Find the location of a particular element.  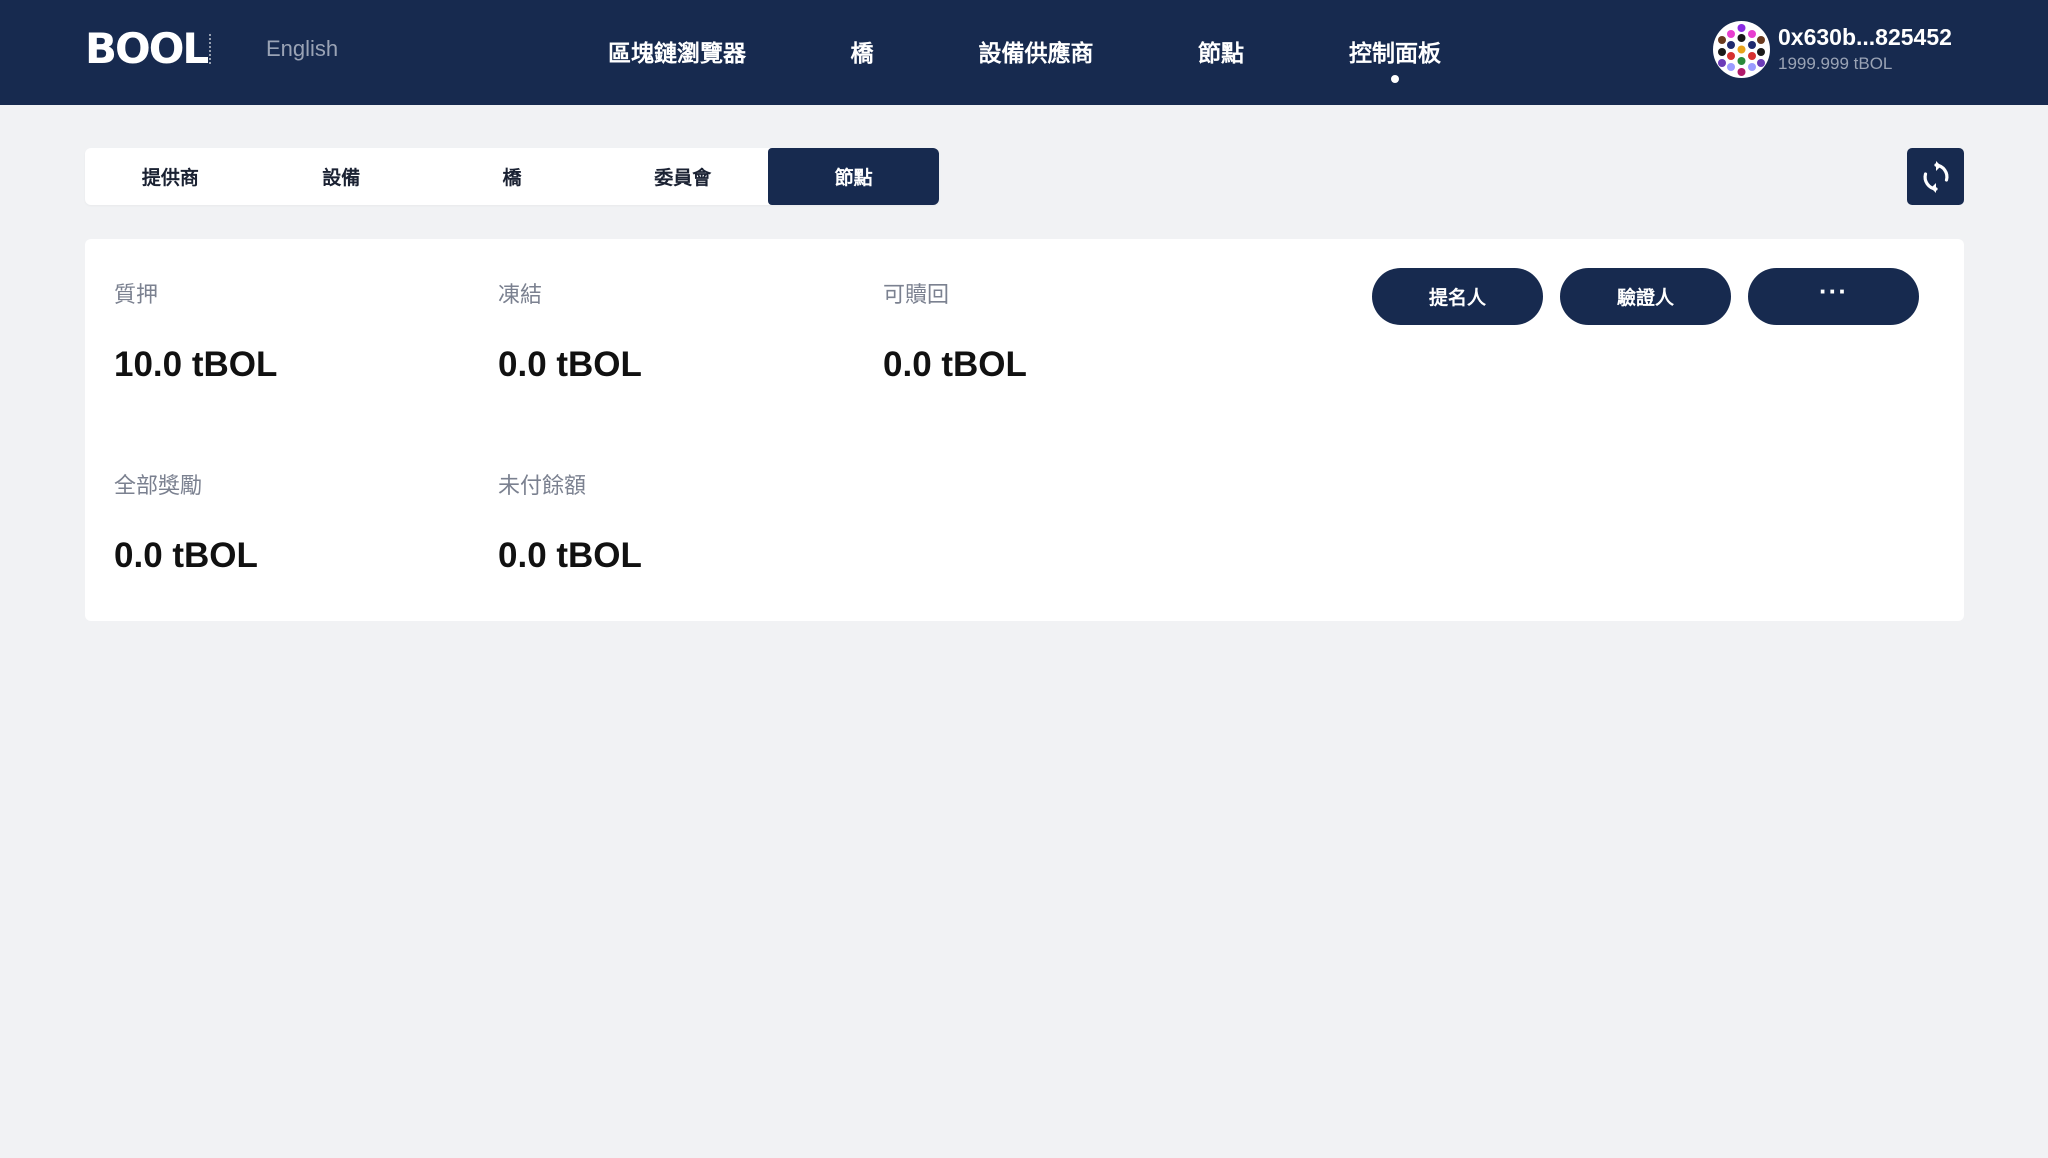

stat-label: 凍結 is located at coordinates (520, 294).